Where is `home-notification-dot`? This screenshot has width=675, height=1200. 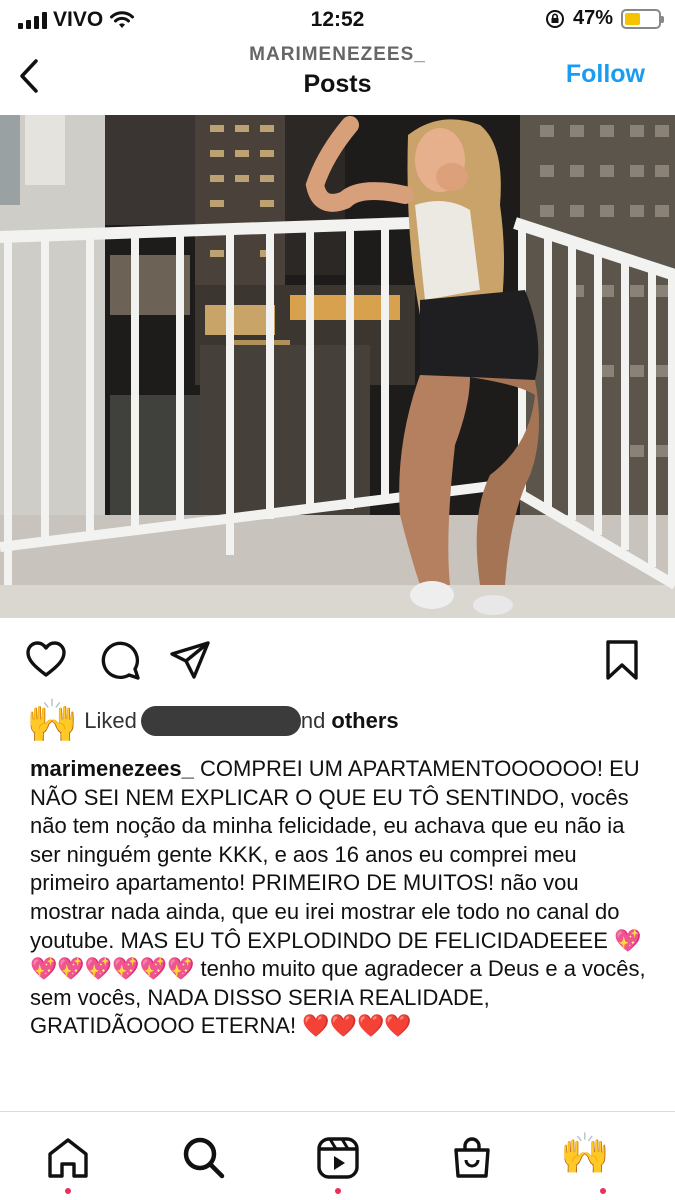 home-notification-dot is located at coordinates (68, 1191).